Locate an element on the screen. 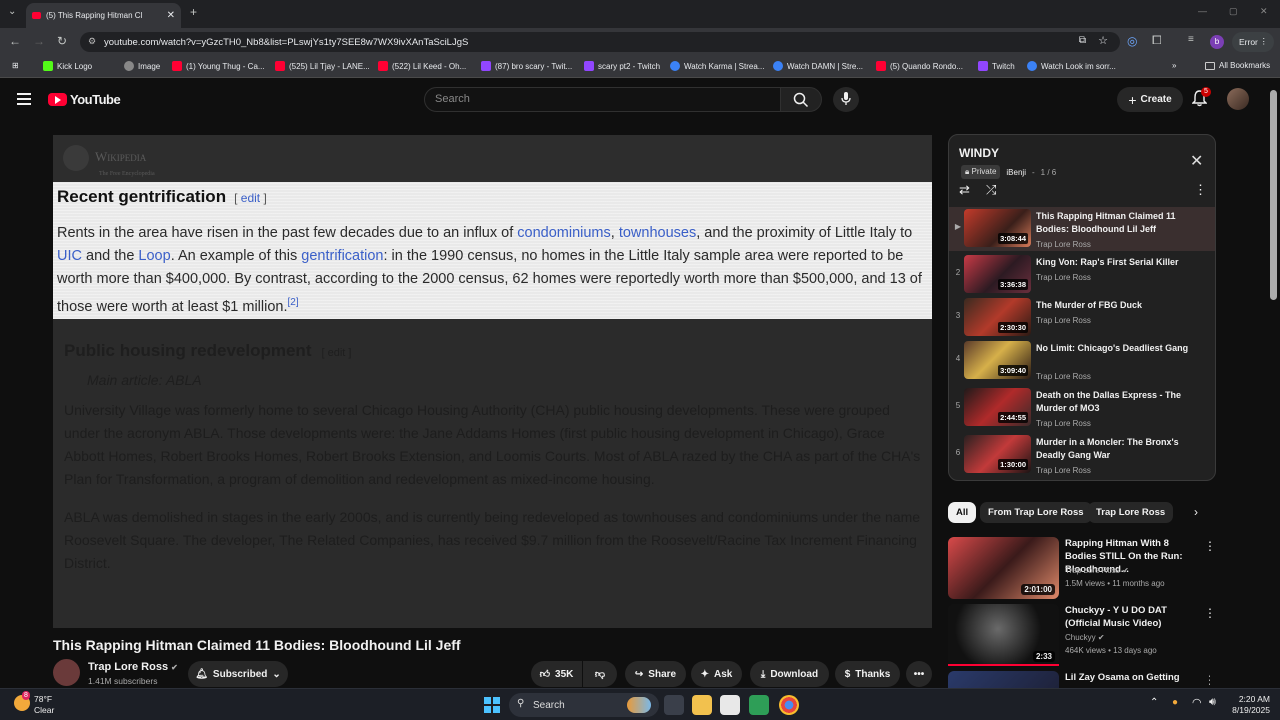 Image resolution: width=1280 pixels, height=720 pixels. more-actions-button: ••• is located at coordinates (919, 674).